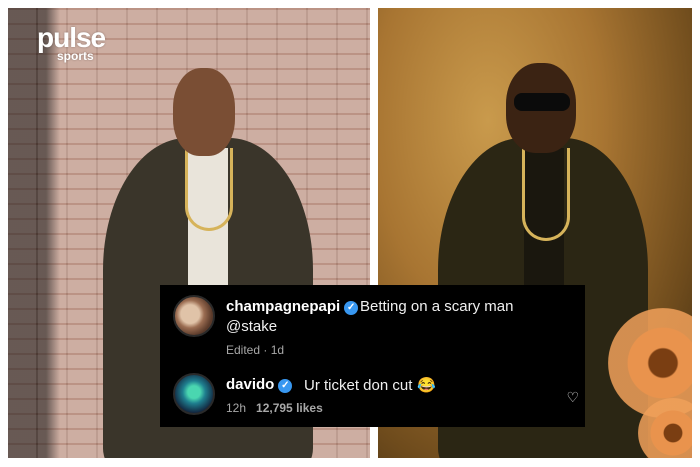  What do you see at coordinates (255, 350) in the screenshot?
I see `comment-edited-meta: Edited · 1d` at bounding box center [255, 350].